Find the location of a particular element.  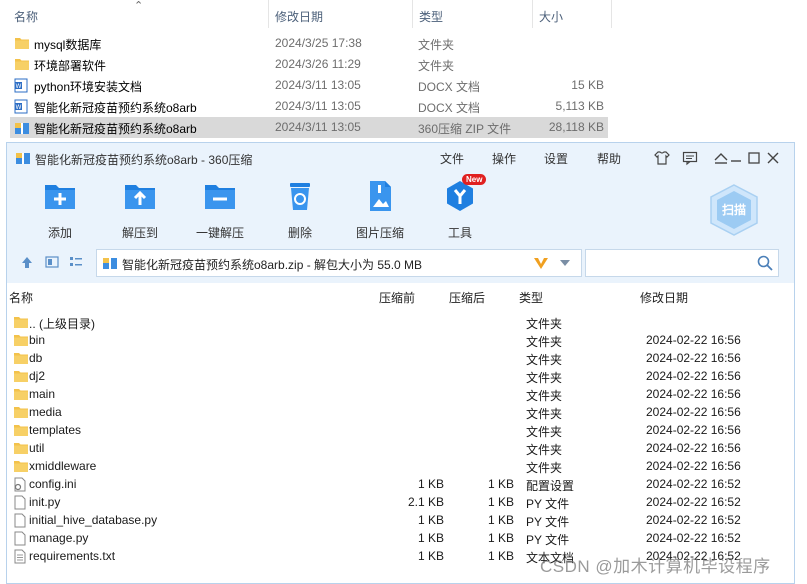

archive-row: xmiddleware 文件夹 2024-02-22 16:56 is located at coordinates (400, 466).